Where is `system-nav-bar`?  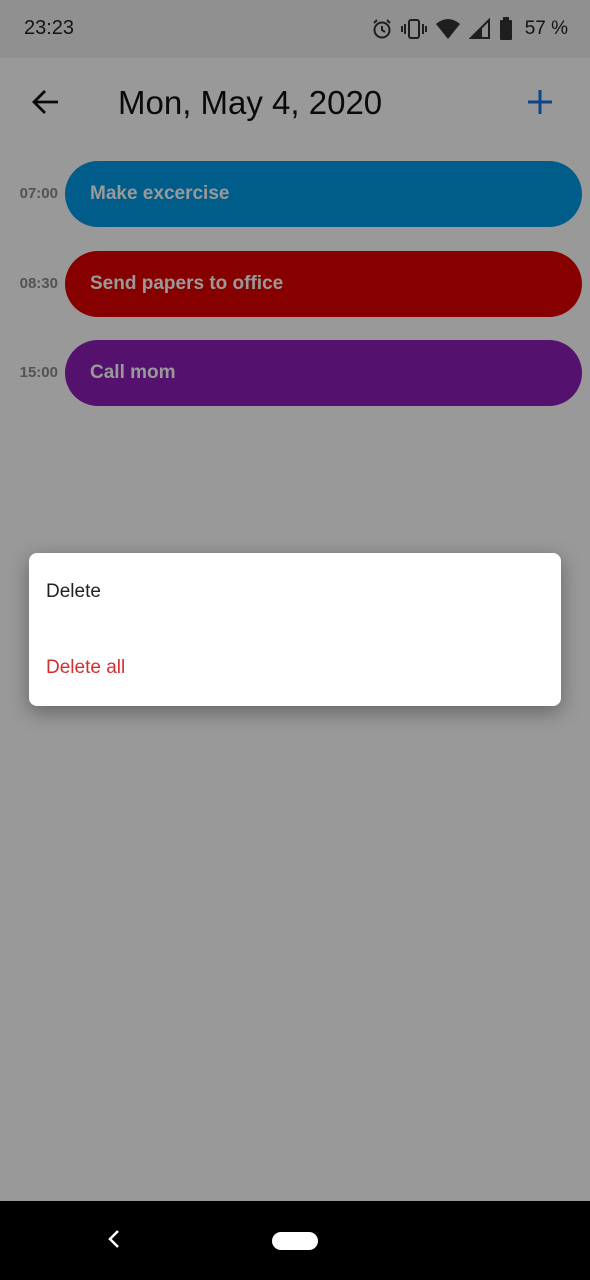
system-nav-bar is located at coordinates (295, 1240).